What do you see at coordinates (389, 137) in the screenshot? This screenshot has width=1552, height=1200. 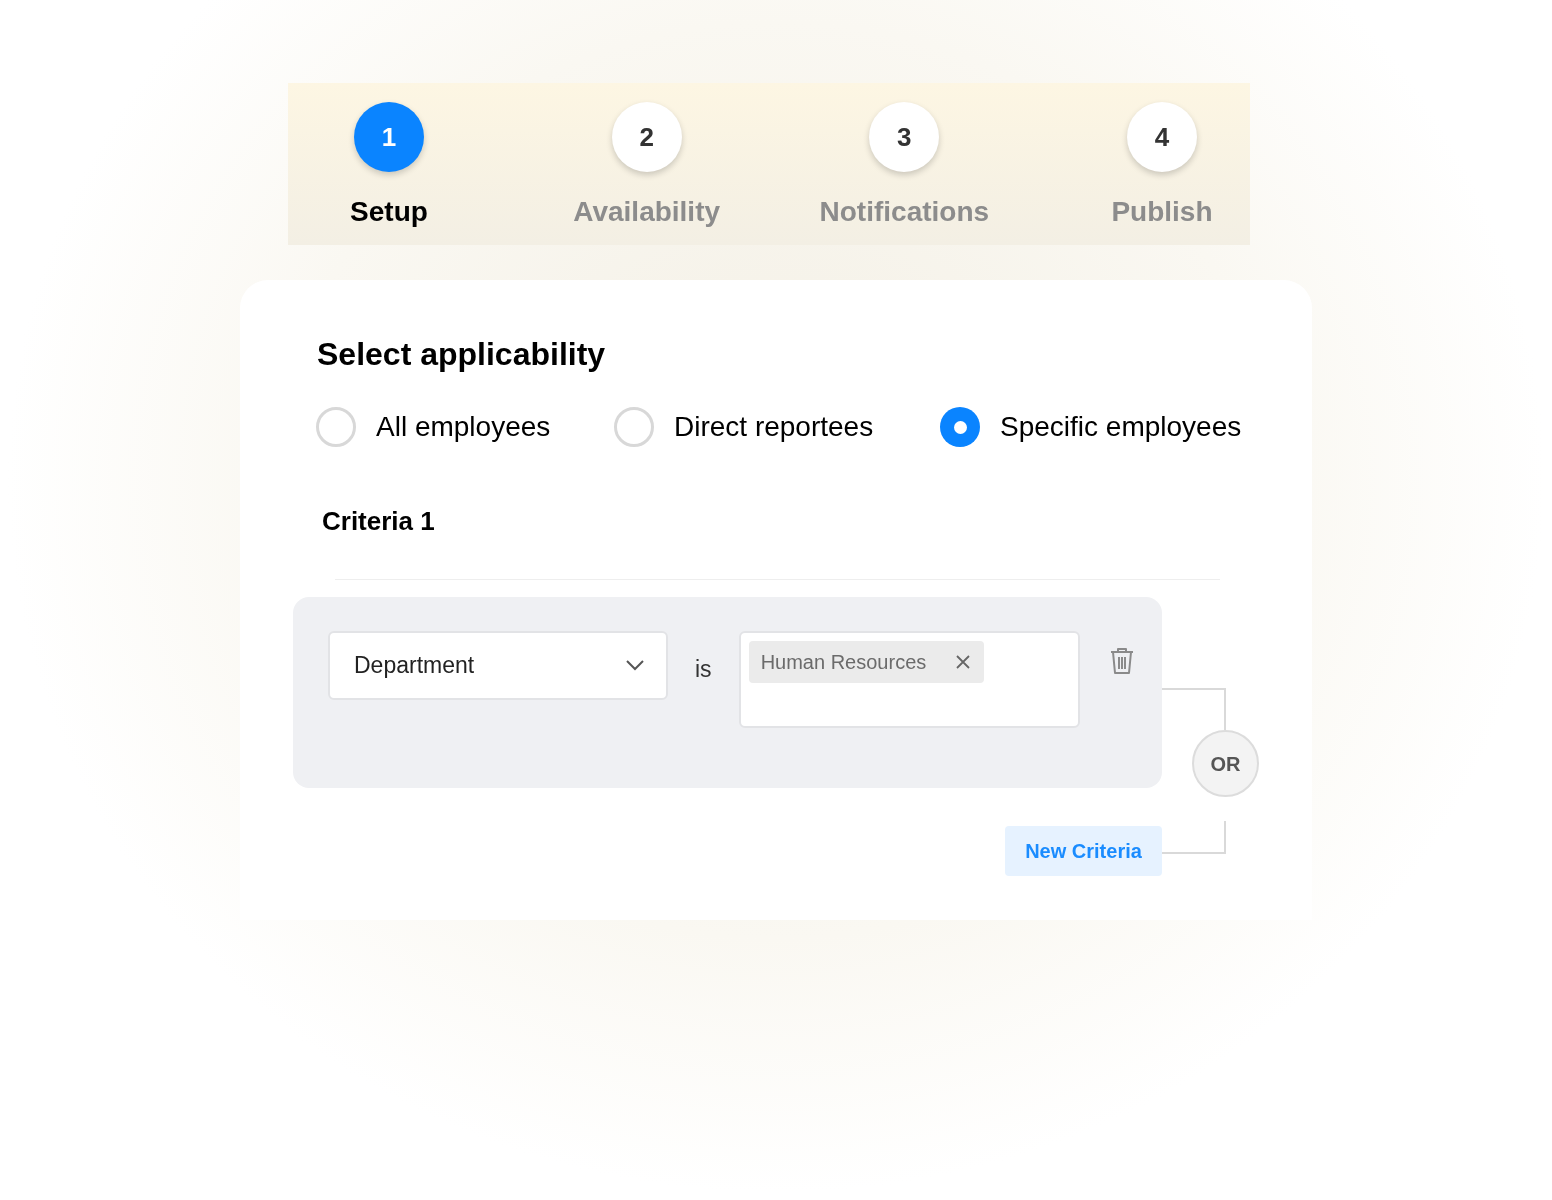 I see `step-number: 1` at bounding box center [389, 137].